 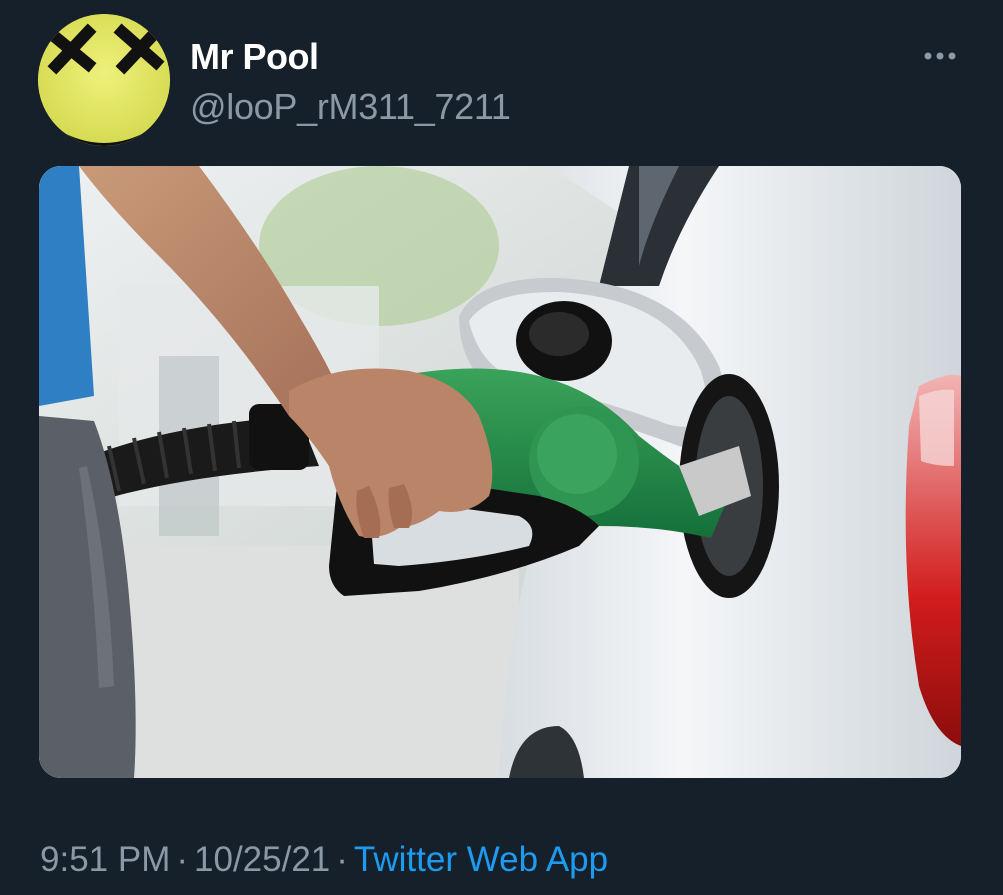 I want to click on more-options-button, so click(x=940, y=56).